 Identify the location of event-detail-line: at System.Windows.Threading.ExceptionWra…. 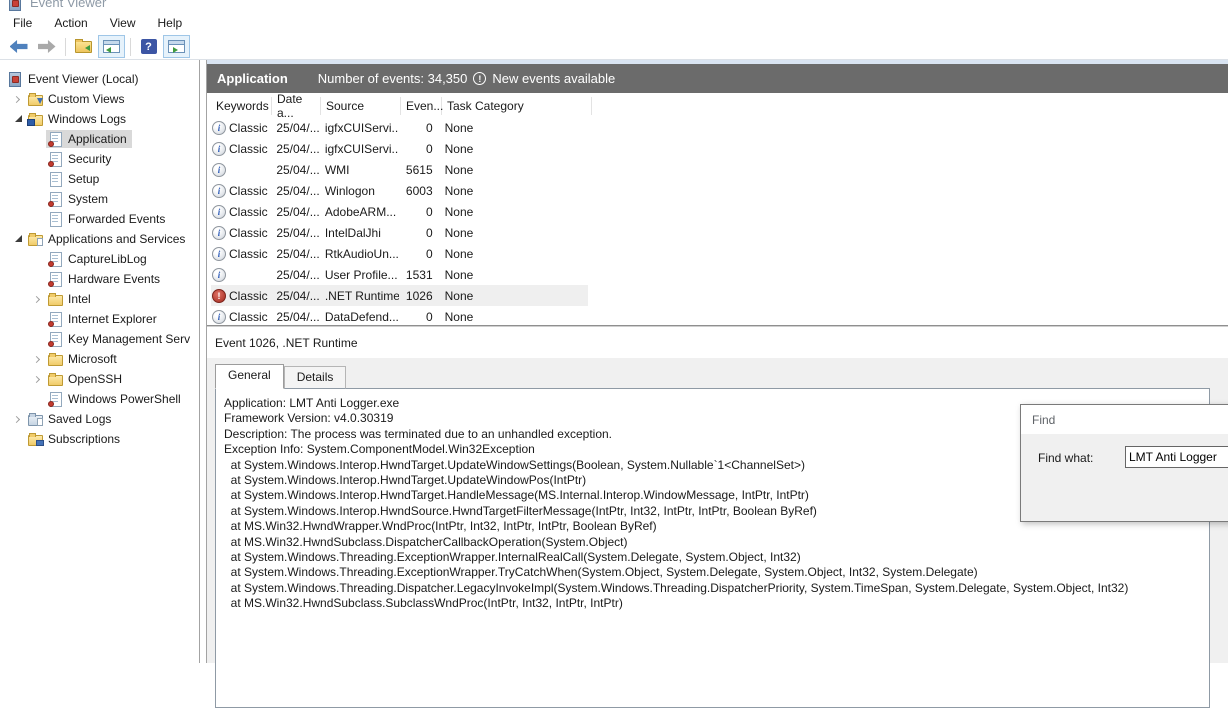
(601, 572).